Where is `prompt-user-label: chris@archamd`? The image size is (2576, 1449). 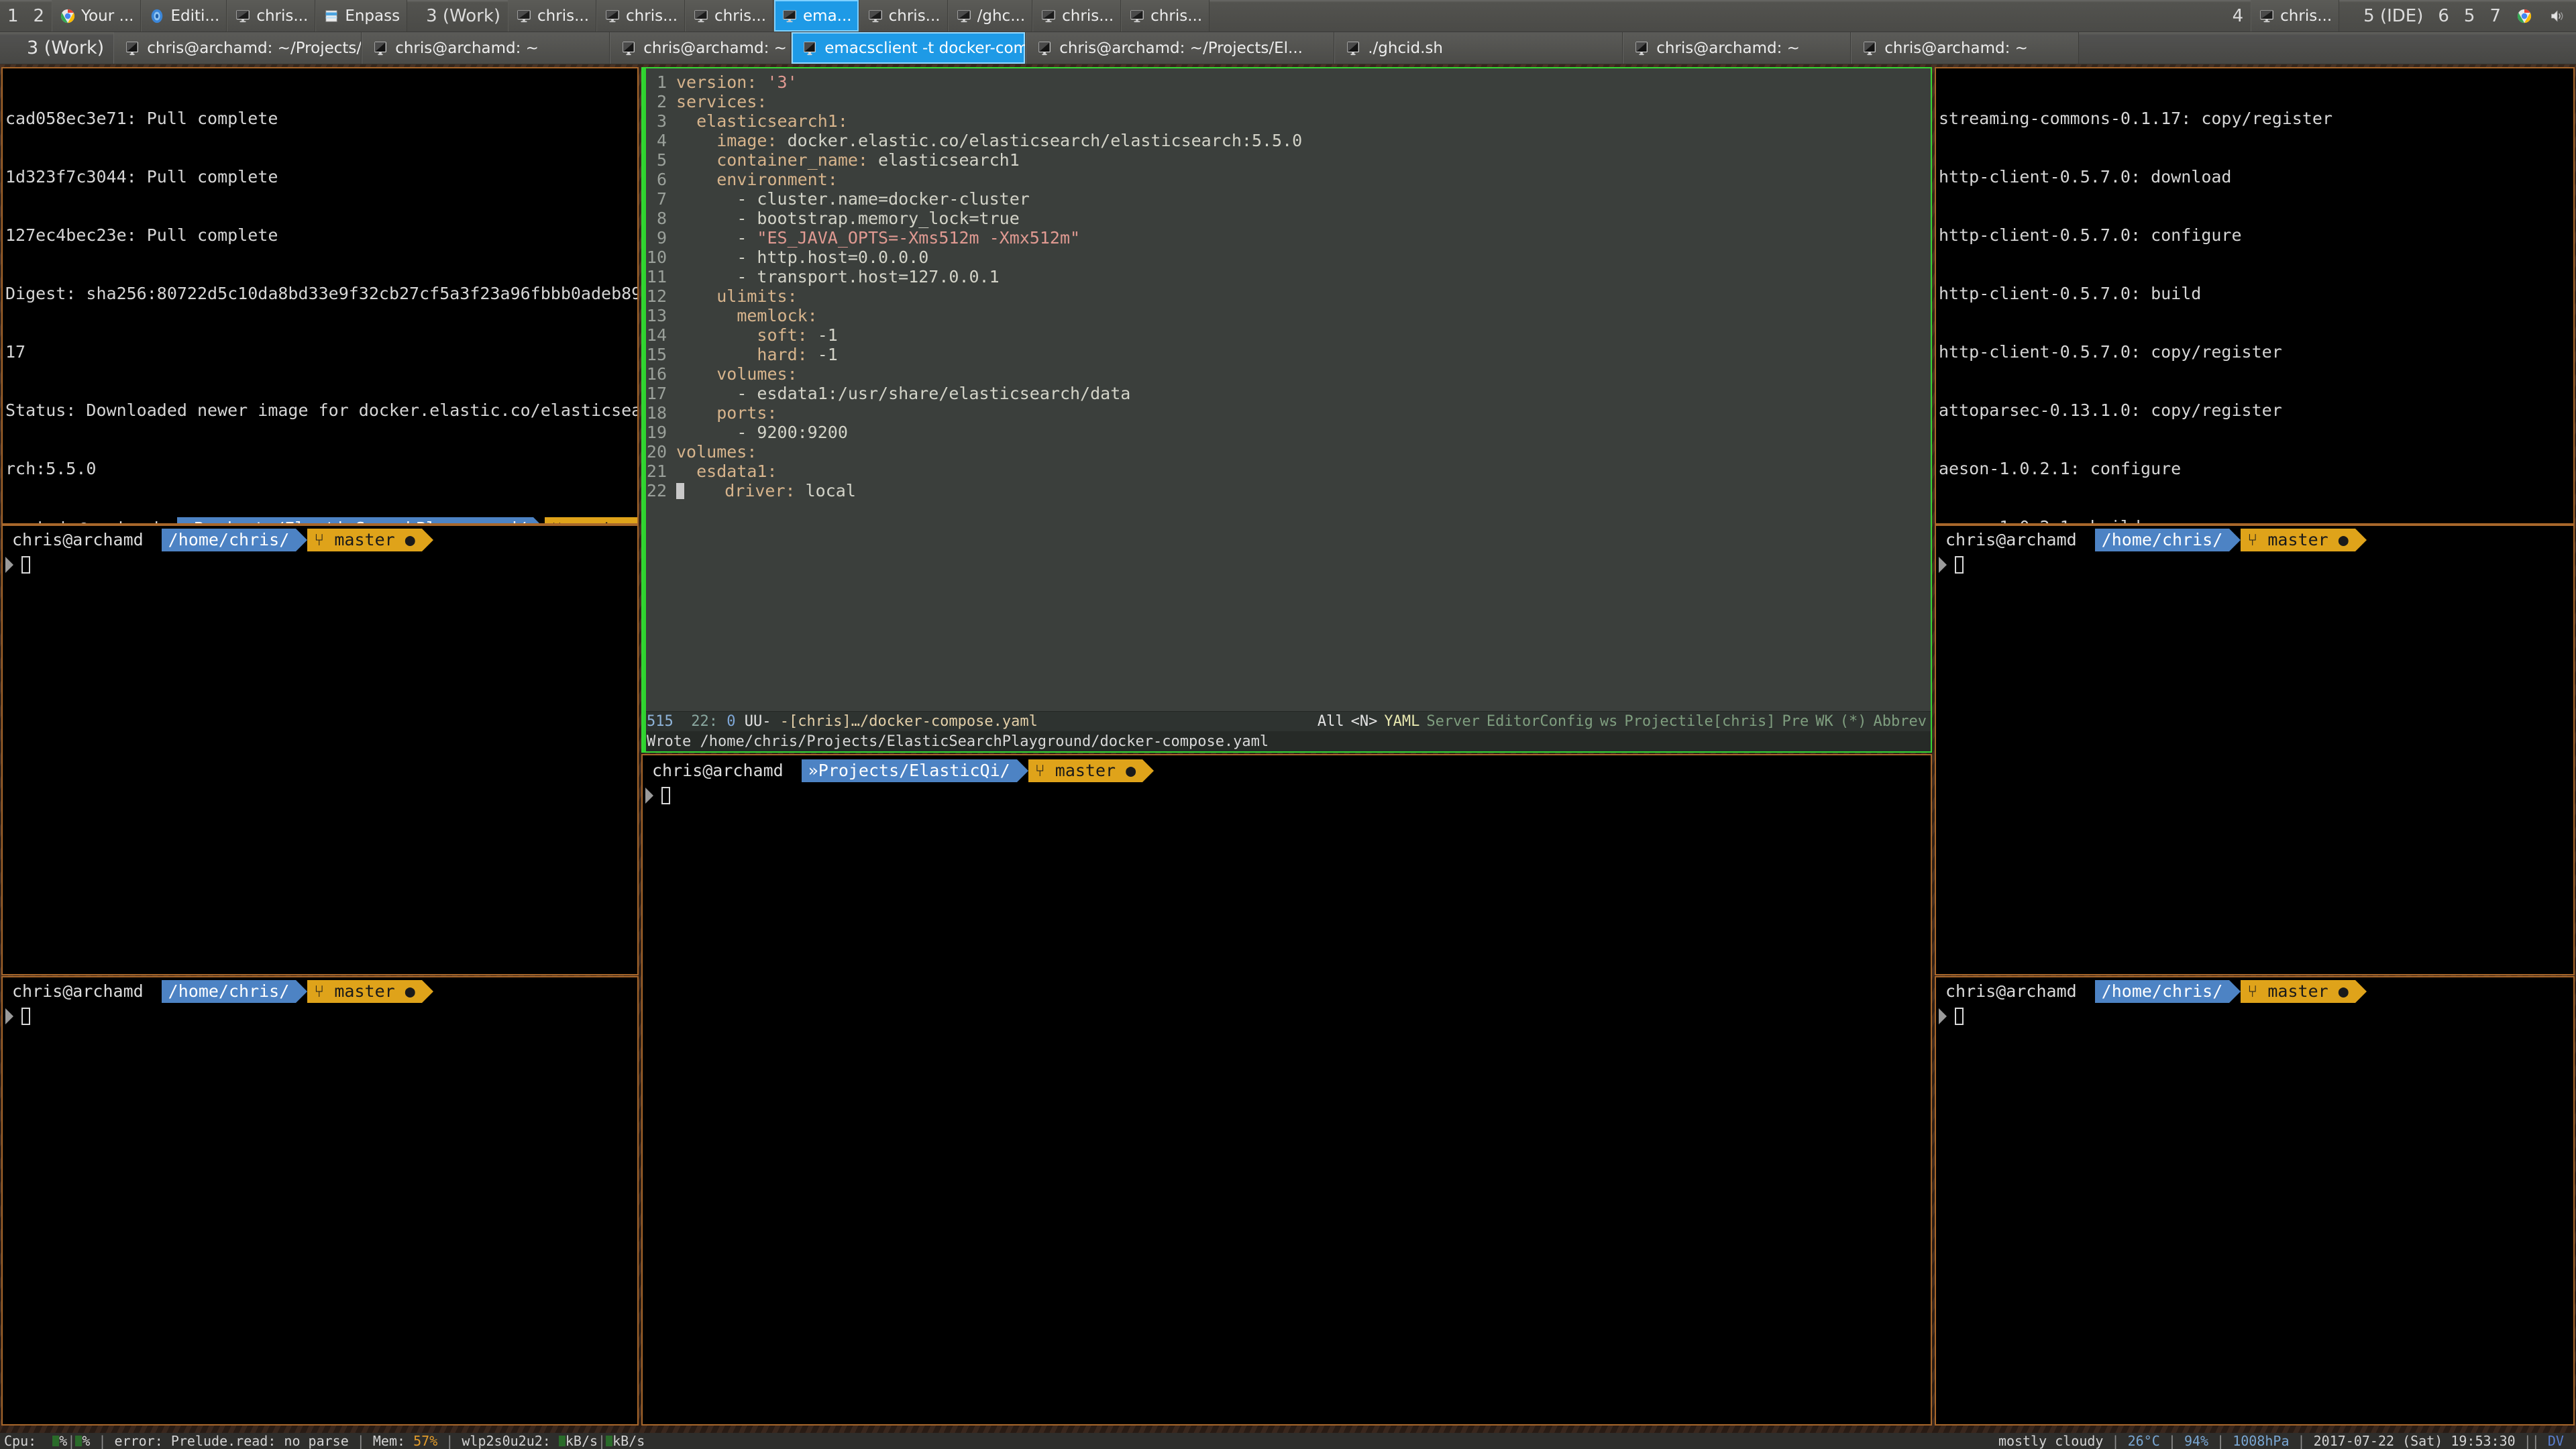 prompt-user-label: chris@archamd is located at coordinates (716, 770).